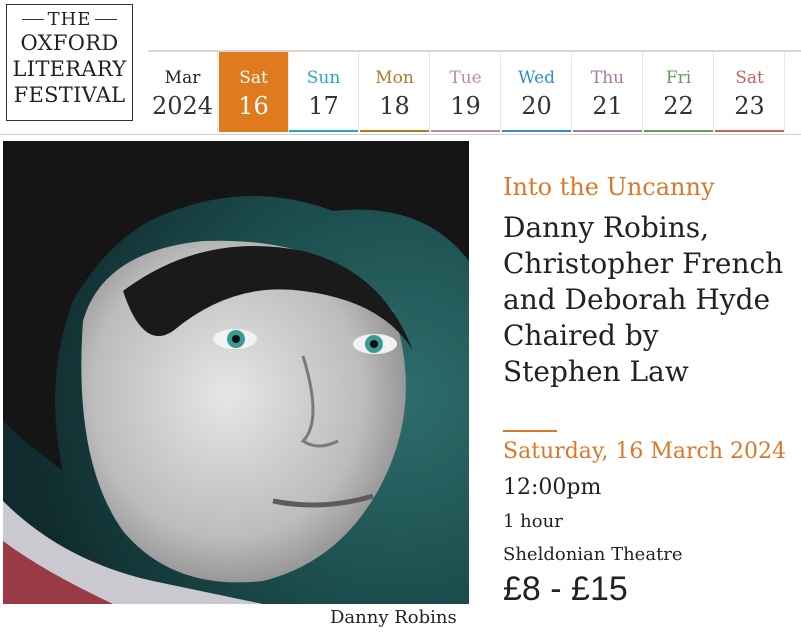 The width and height of the screenshot is (801, 632). I want to click on day-tab-sat-23: Sat 23, so click(750, 92).